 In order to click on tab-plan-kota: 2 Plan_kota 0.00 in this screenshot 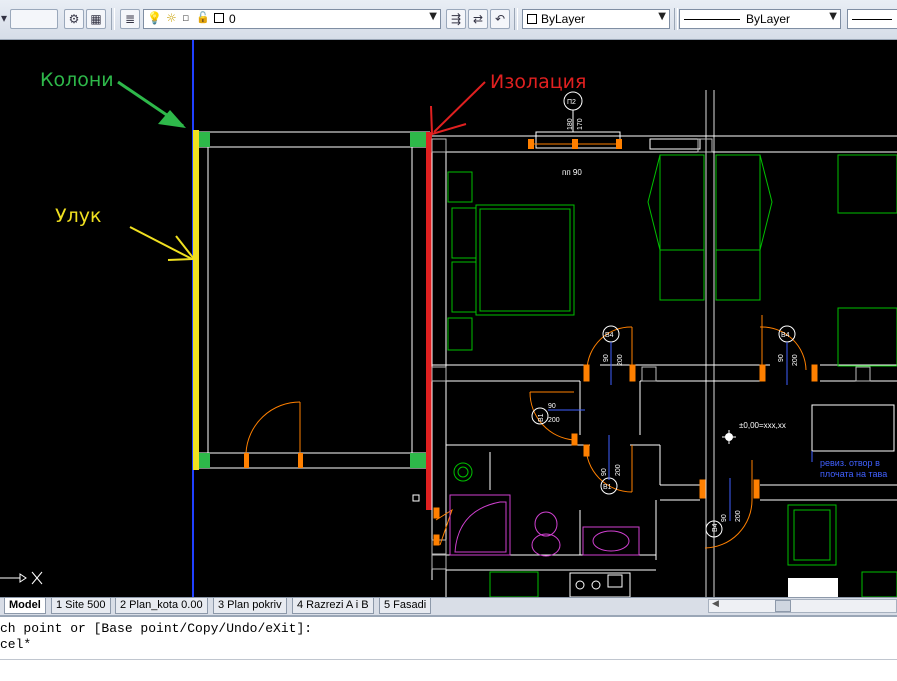, I will do `click(161, 606)`.